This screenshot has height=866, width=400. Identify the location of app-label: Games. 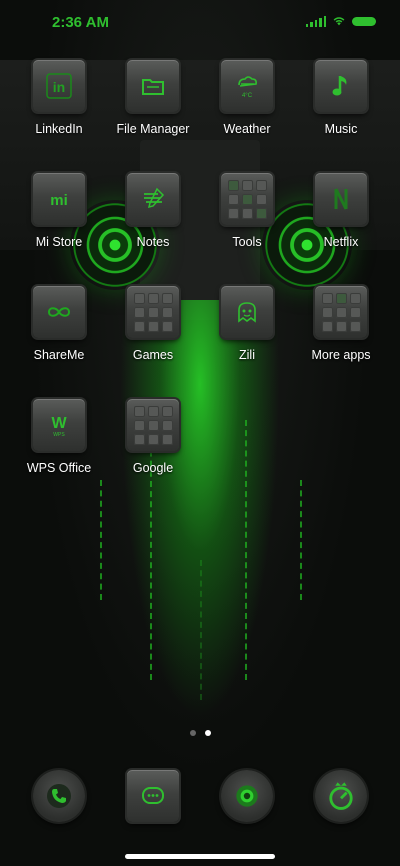
(153, 355).